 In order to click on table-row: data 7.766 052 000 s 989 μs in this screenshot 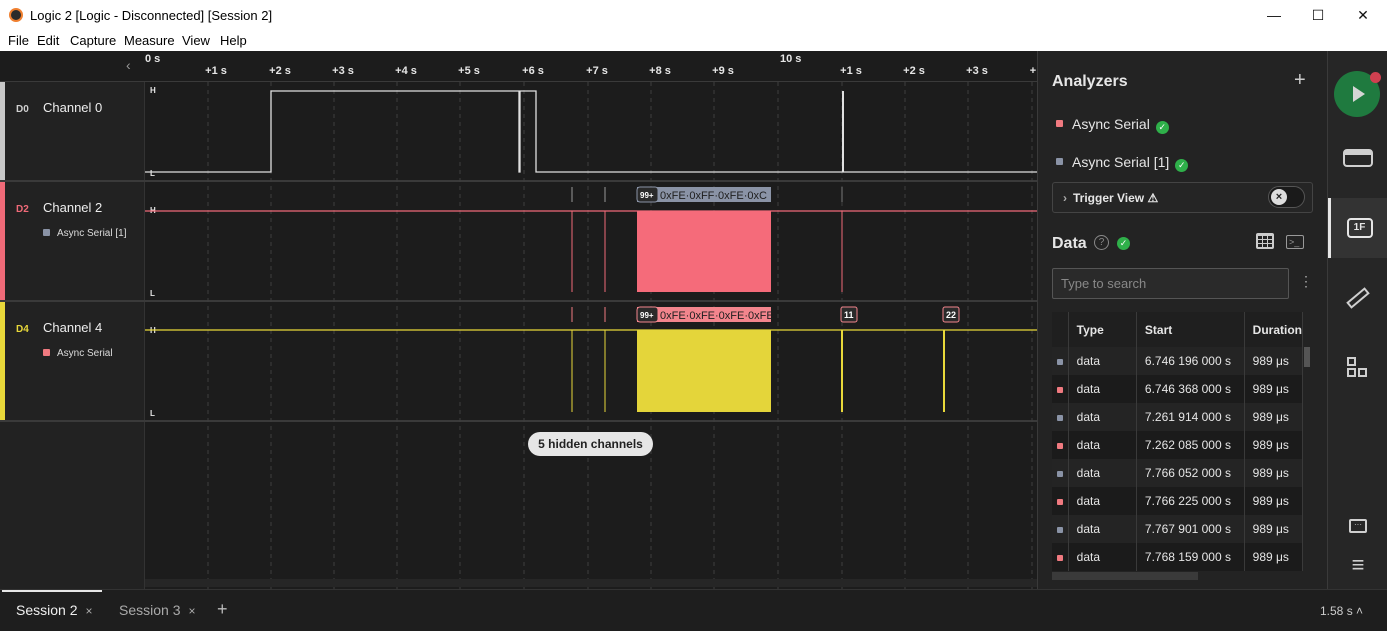, I will do `click(1178, 473)`.